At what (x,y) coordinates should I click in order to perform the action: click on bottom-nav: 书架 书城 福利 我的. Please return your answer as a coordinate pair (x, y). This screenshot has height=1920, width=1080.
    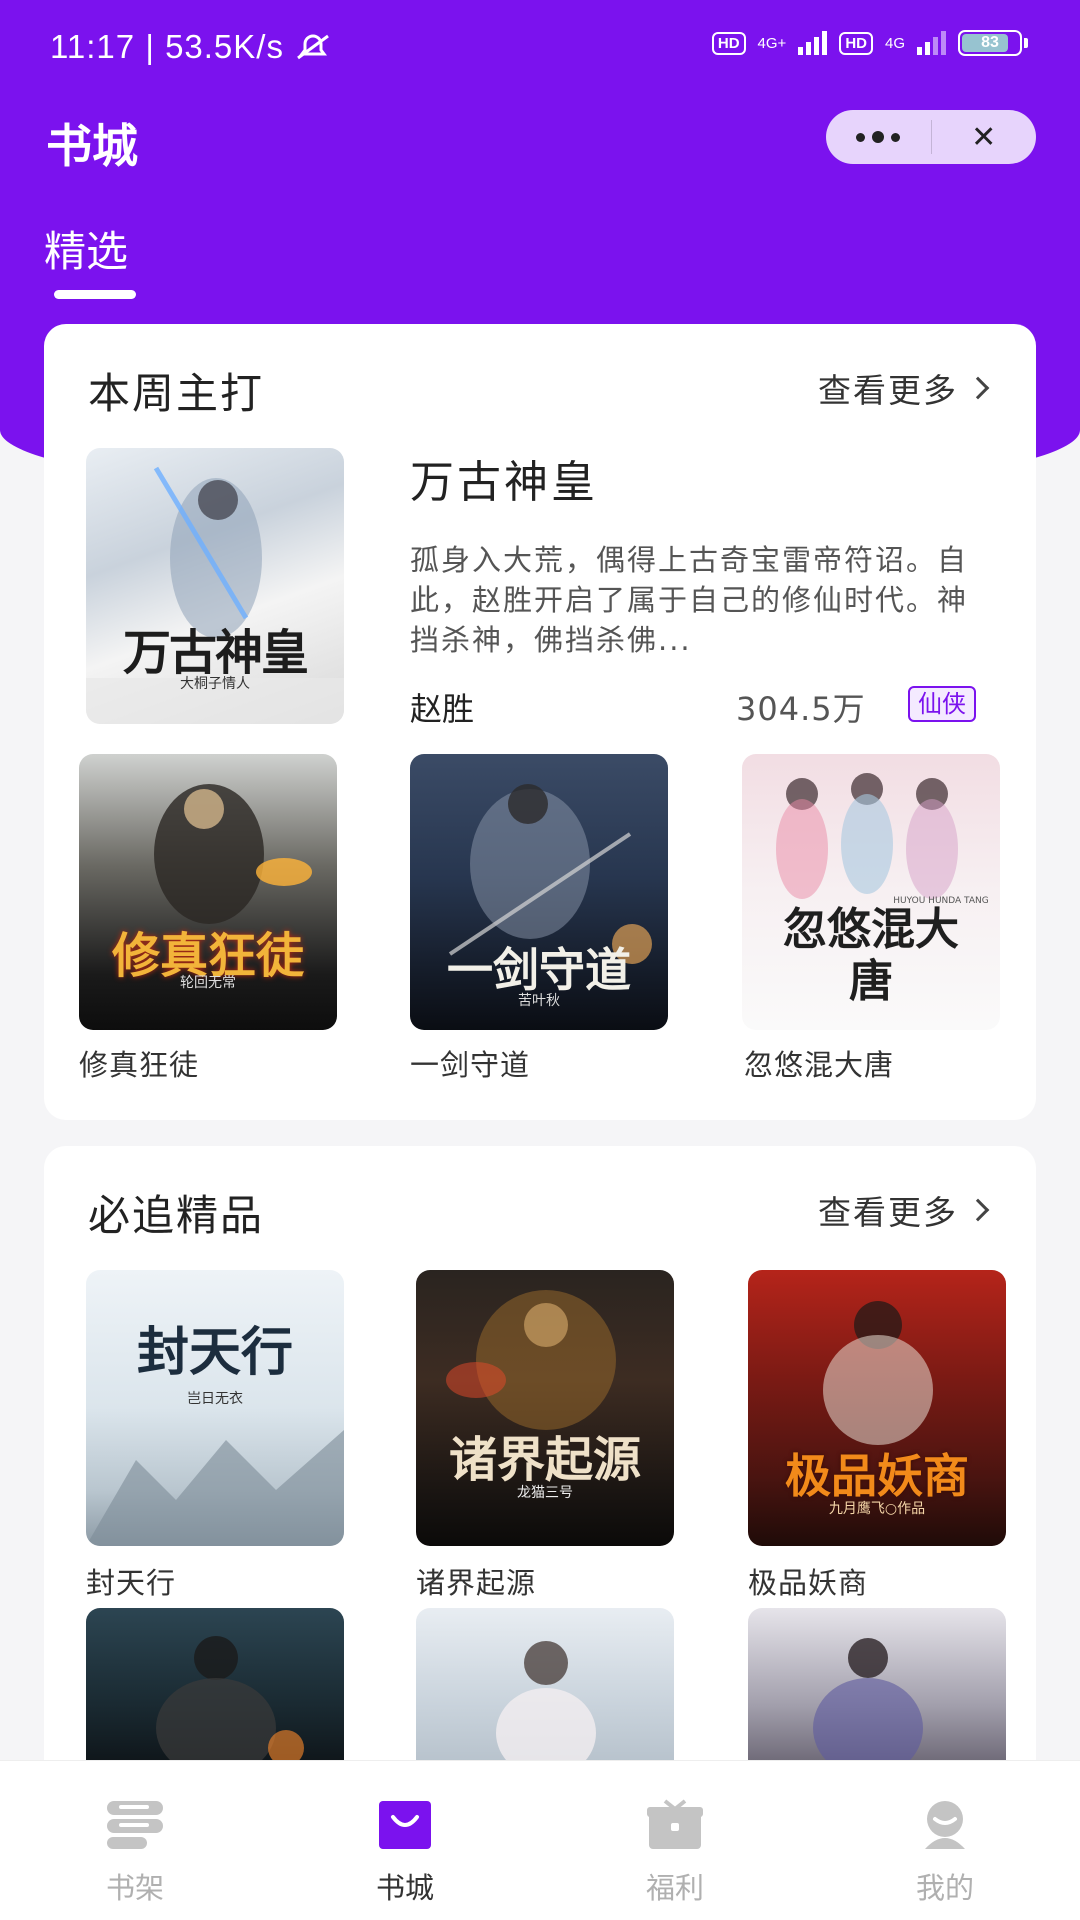
    Looking at the image, I should click on (540, 1840).